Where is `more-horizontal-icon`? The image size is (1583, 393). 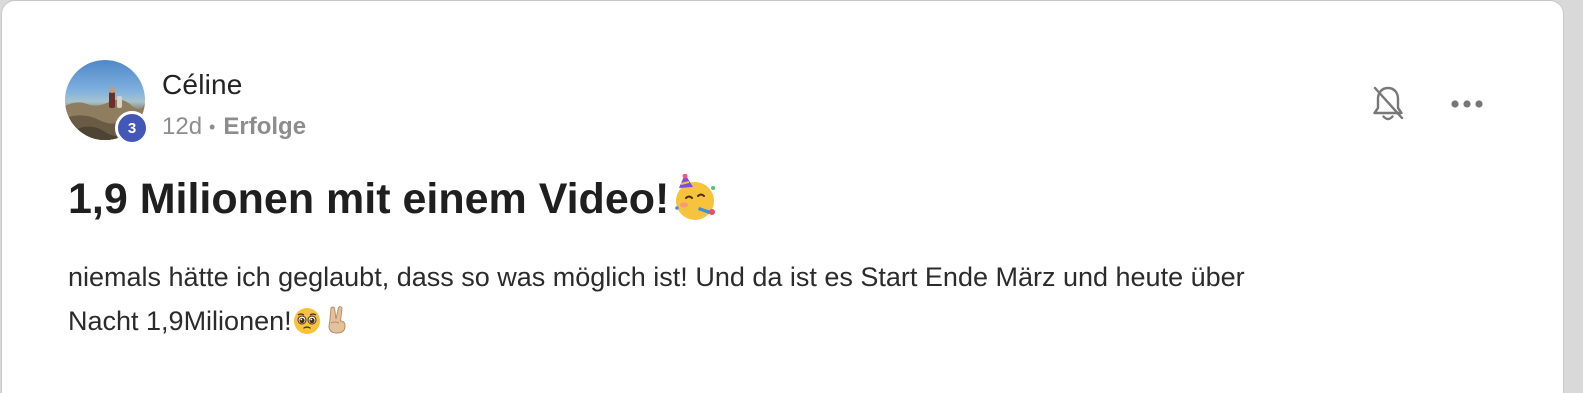 more-horizontal-icon is located at coordinates (1467, 104).